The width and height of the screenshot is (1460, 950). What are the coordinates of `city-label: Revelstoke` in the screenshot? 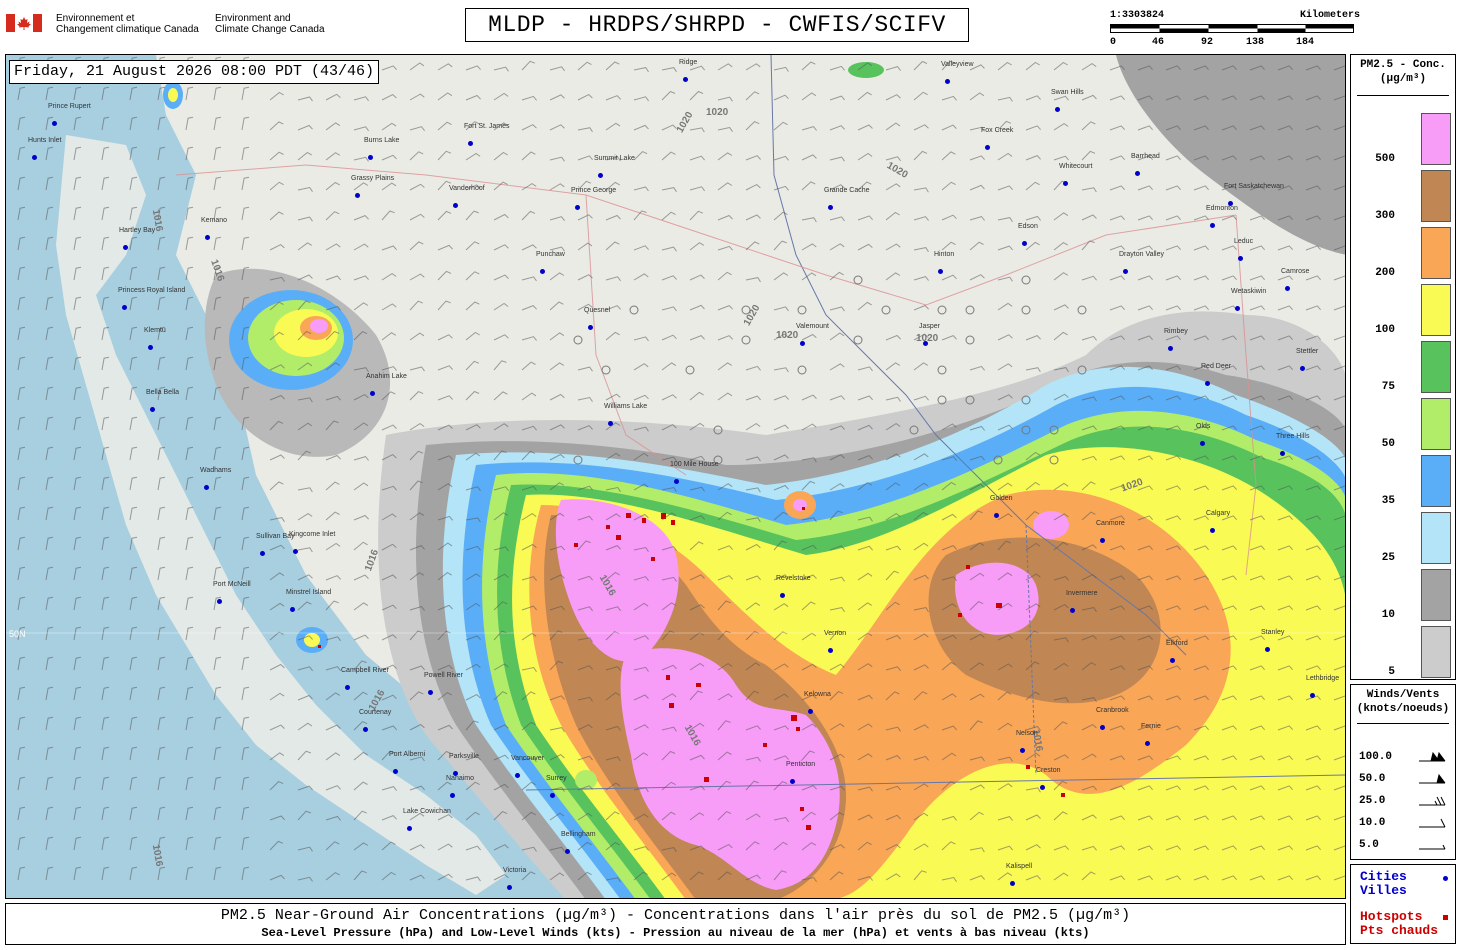 It's located at (793, 578).